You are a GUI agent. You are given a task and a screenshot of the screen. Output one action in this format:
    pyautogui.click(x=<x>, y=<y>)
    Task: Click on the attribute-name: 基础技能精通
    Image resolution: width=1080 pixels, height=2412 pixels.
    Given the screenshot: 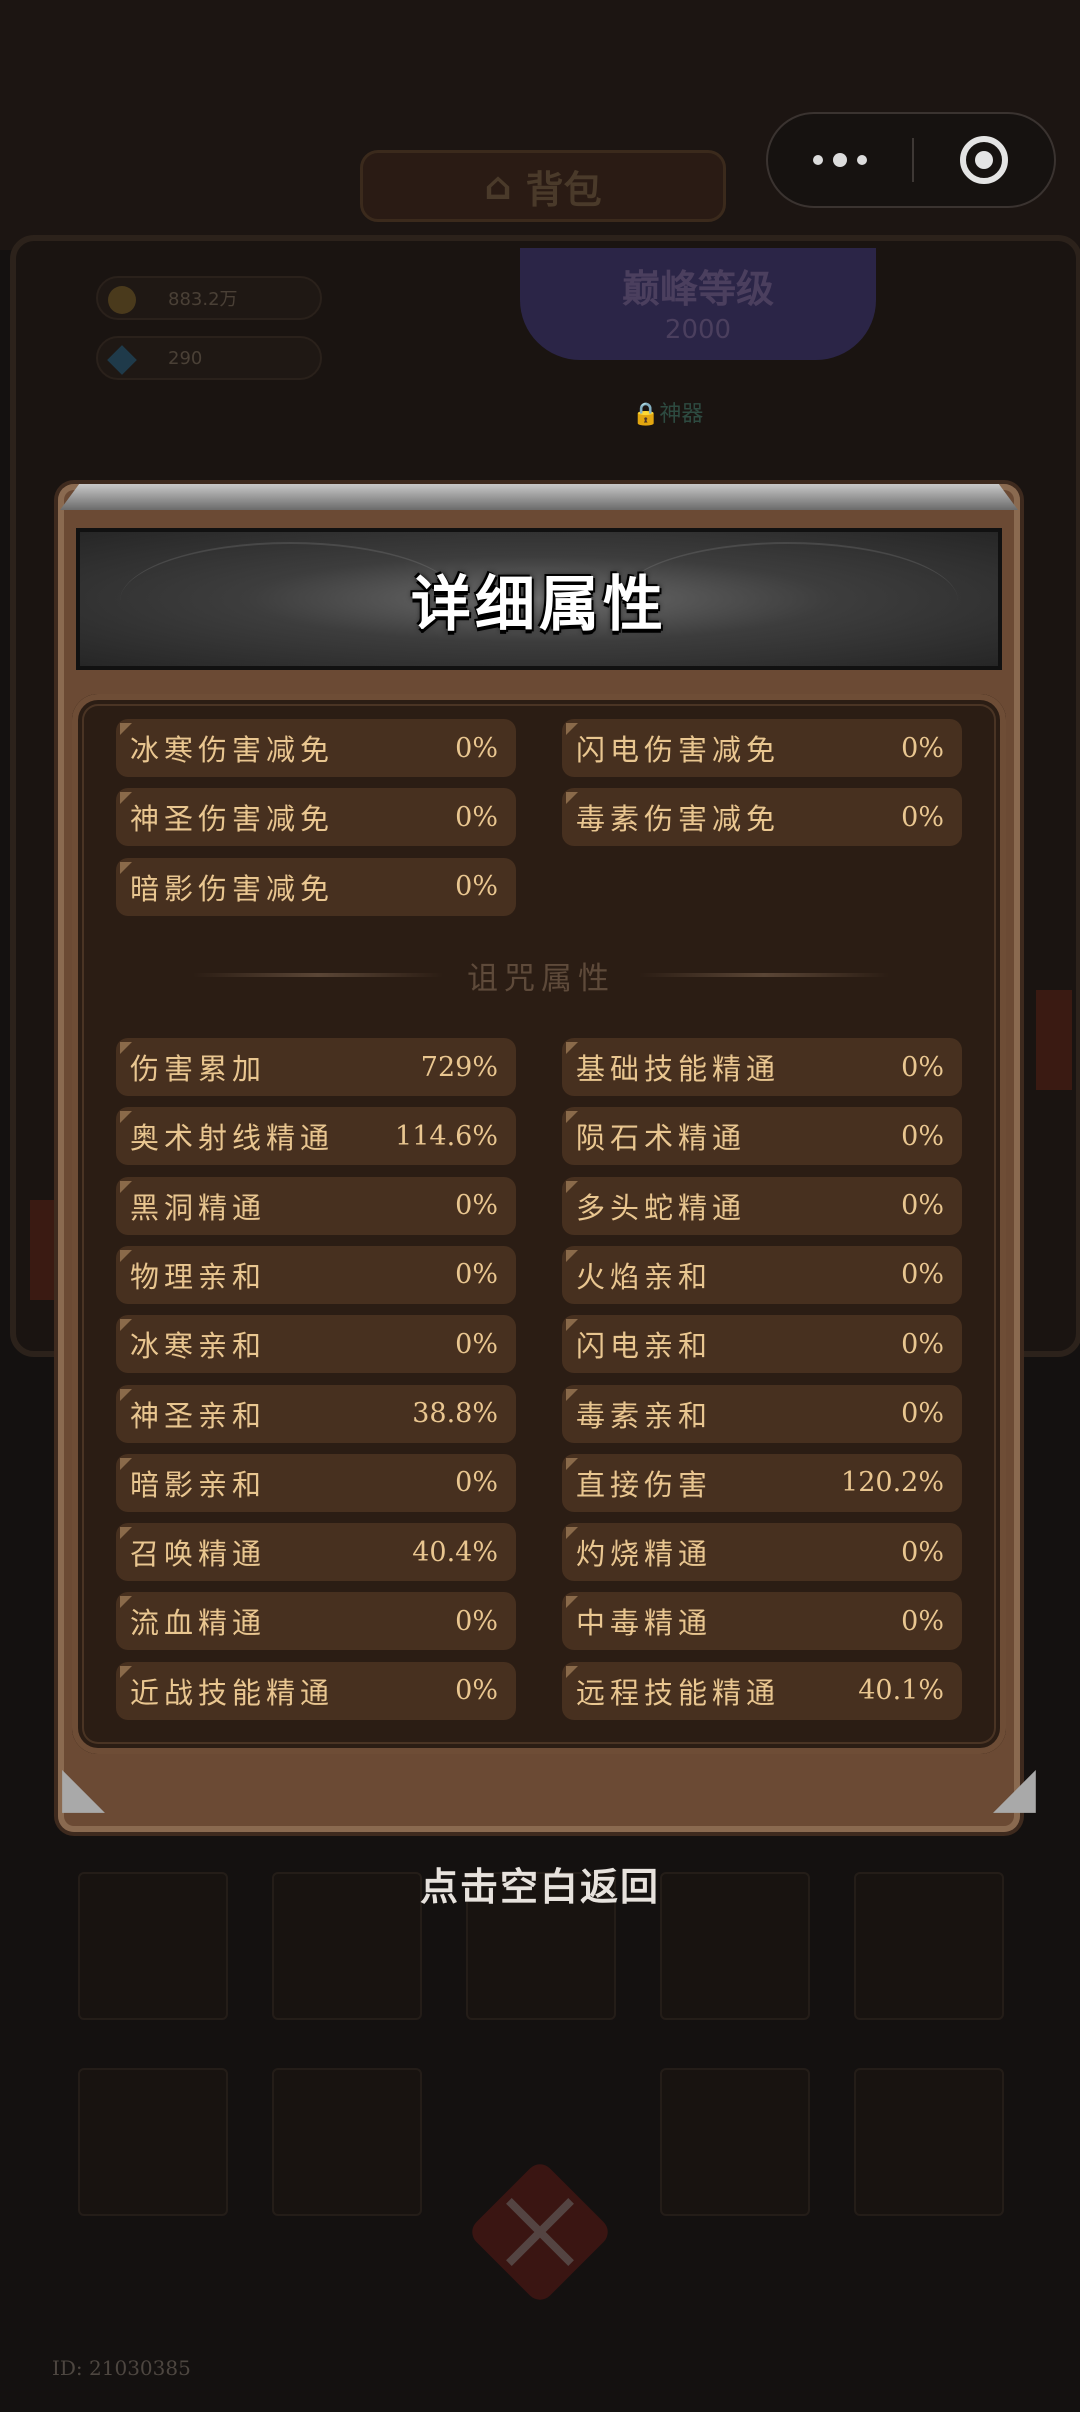 What is the action you would take?
    pyautogui.click(x=678, y=1069)
    